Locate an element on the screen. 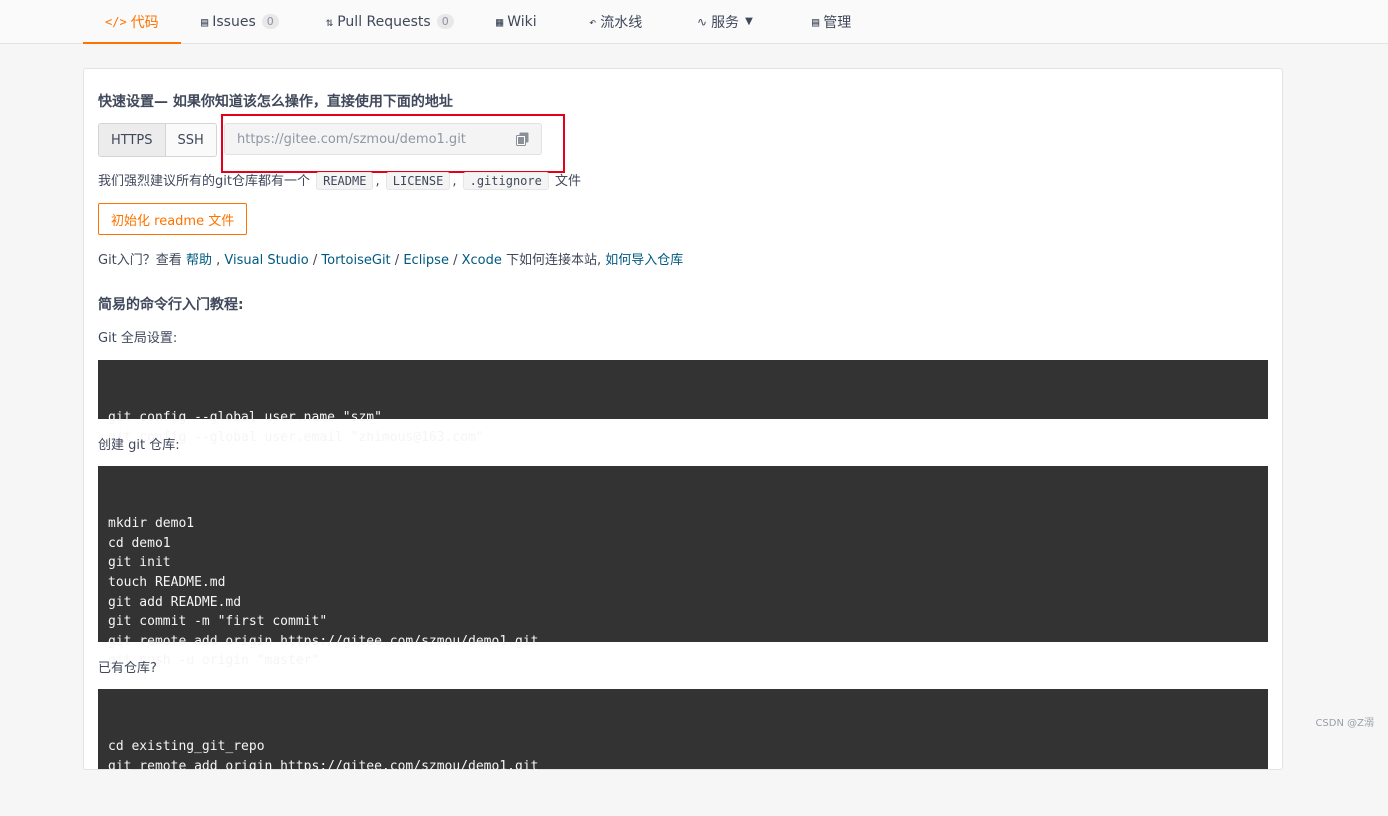  tab-pipeline: ↶ 流水线 is located at coordinates (615, 21).